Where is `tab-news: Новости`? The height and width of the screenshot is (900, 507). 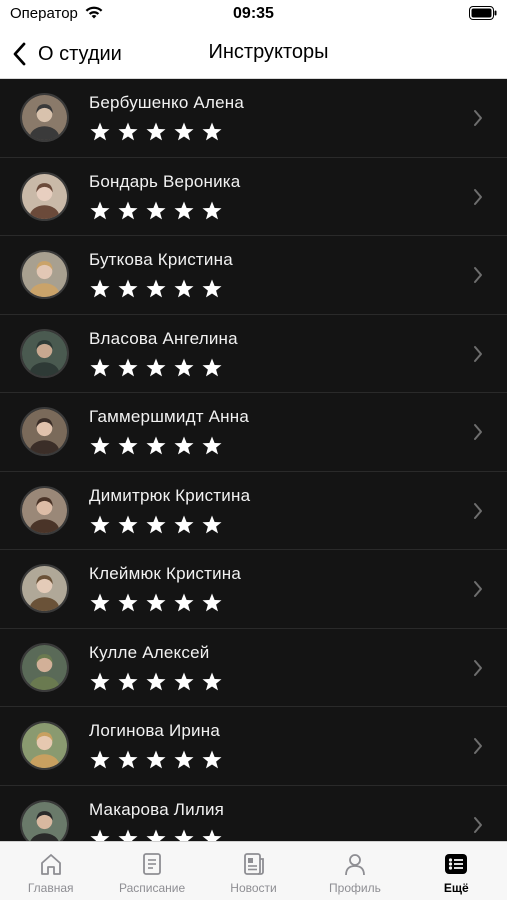 tab-news: Новости is located at coordinates (253, 871).